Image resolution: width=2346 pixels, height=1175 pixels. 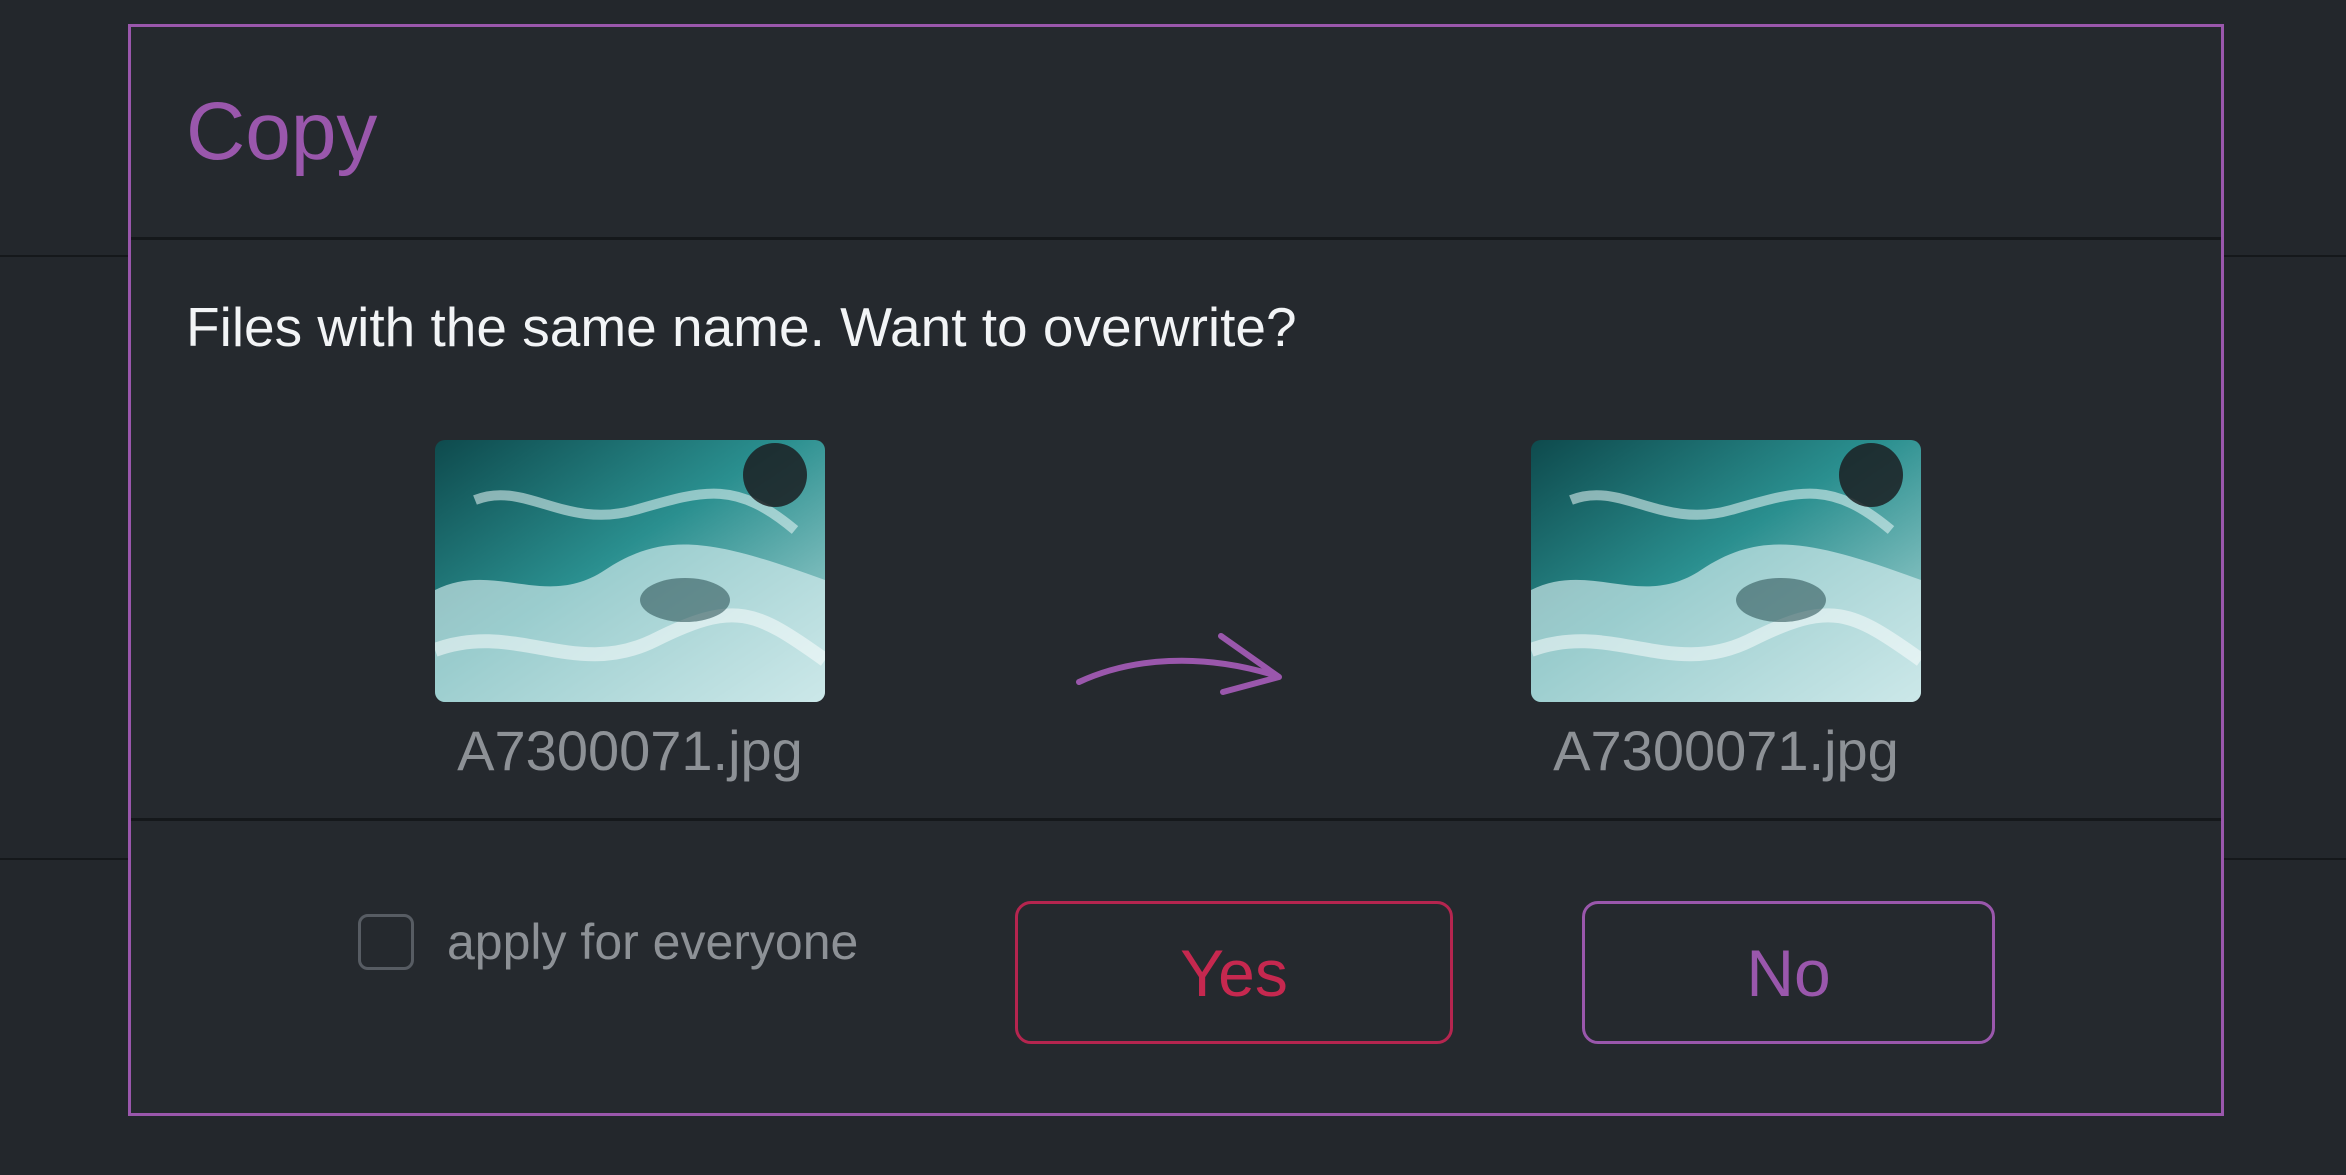 I want to click on source-file-thumbnail, so click(x=630, y=571).